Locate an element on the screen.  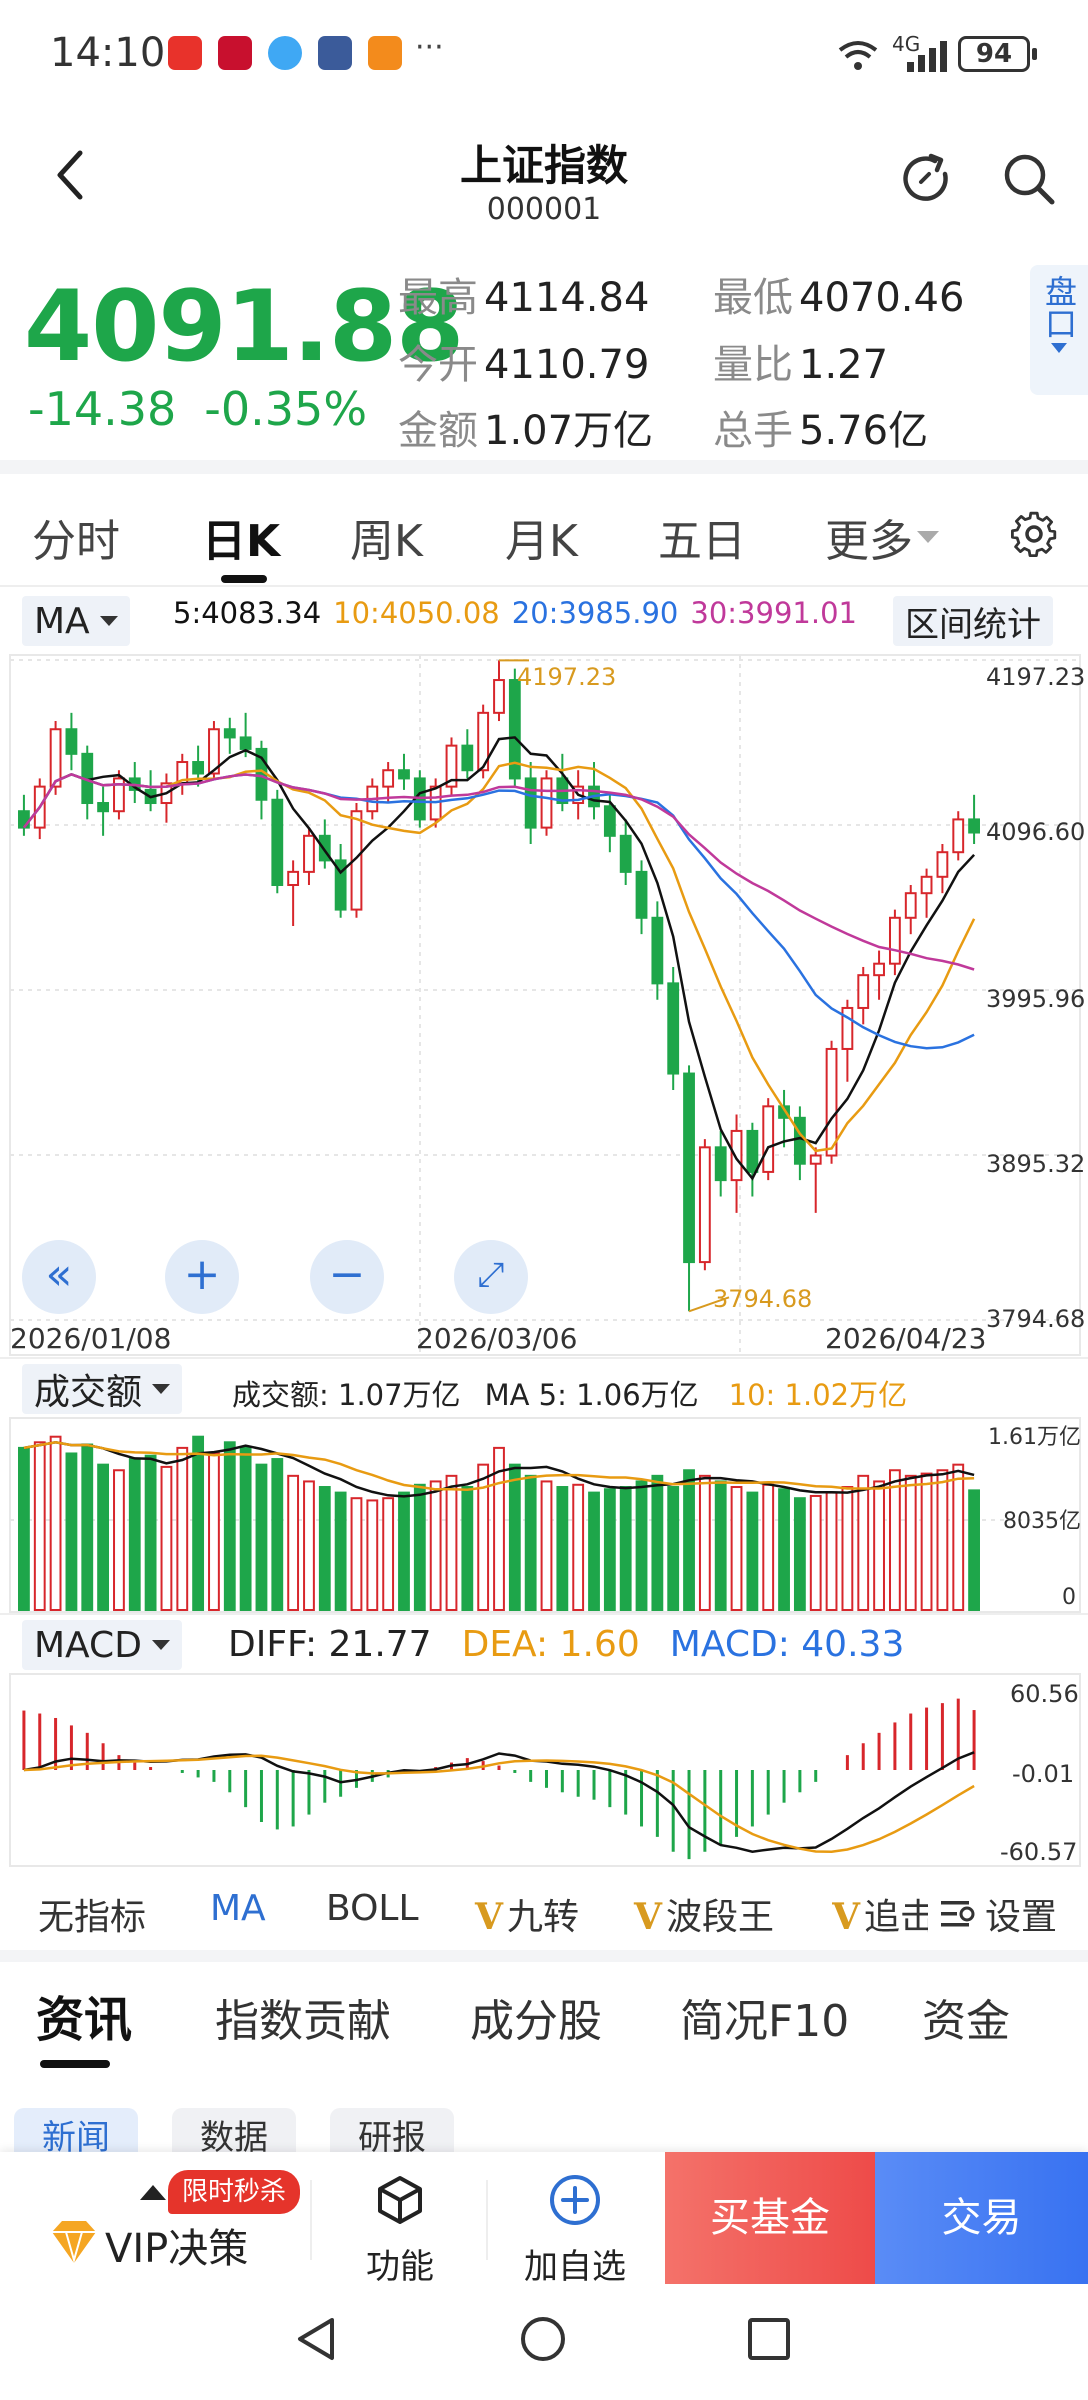
indicator-nine-turn: V 九转 is located at coordinates (527, 1914).